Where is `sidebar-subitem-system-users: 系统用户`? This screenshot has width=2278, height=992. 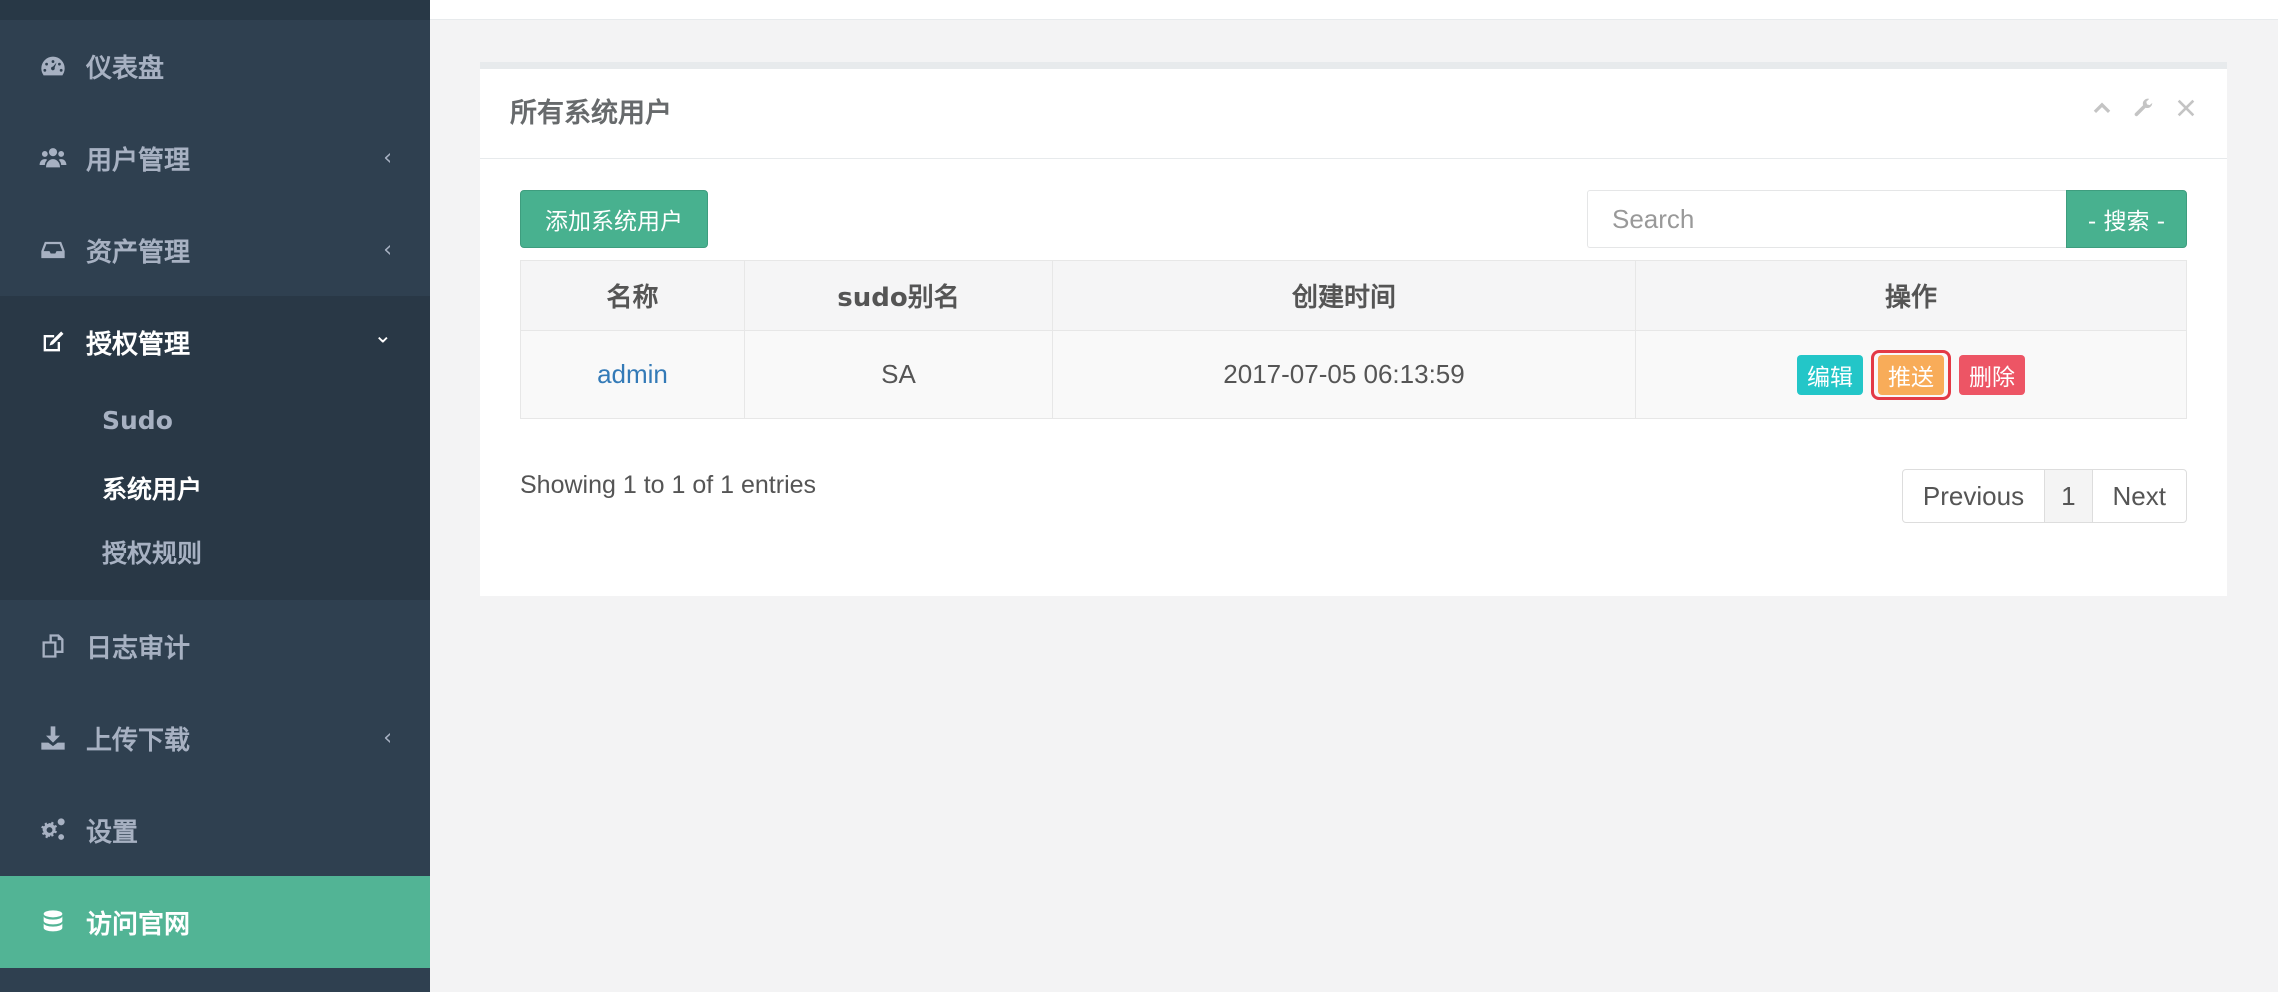 sidebar-subitem-system-users: 系统用户 is located at coordinates (152, 488).